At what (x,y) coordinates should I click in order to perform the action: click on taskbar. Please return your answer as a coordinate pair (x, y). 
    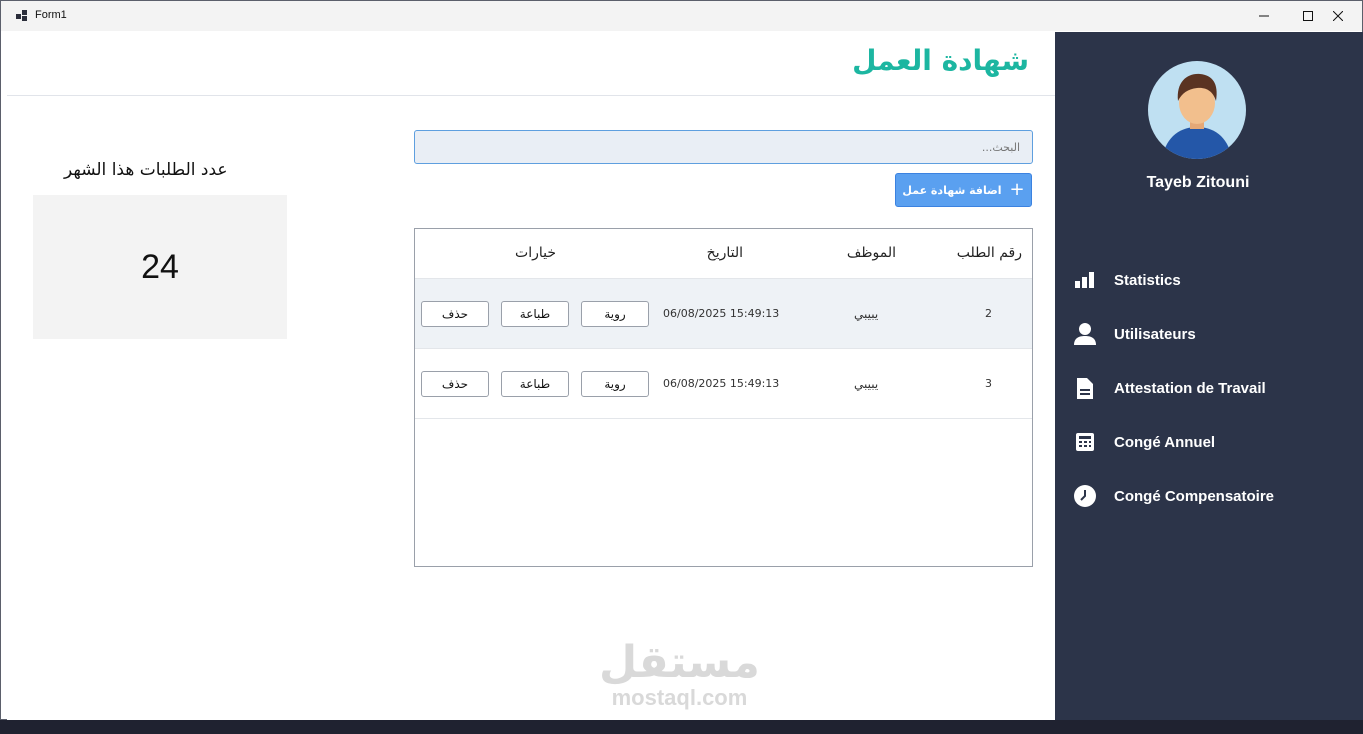
    Looking at the image, I should click on (681, 727).